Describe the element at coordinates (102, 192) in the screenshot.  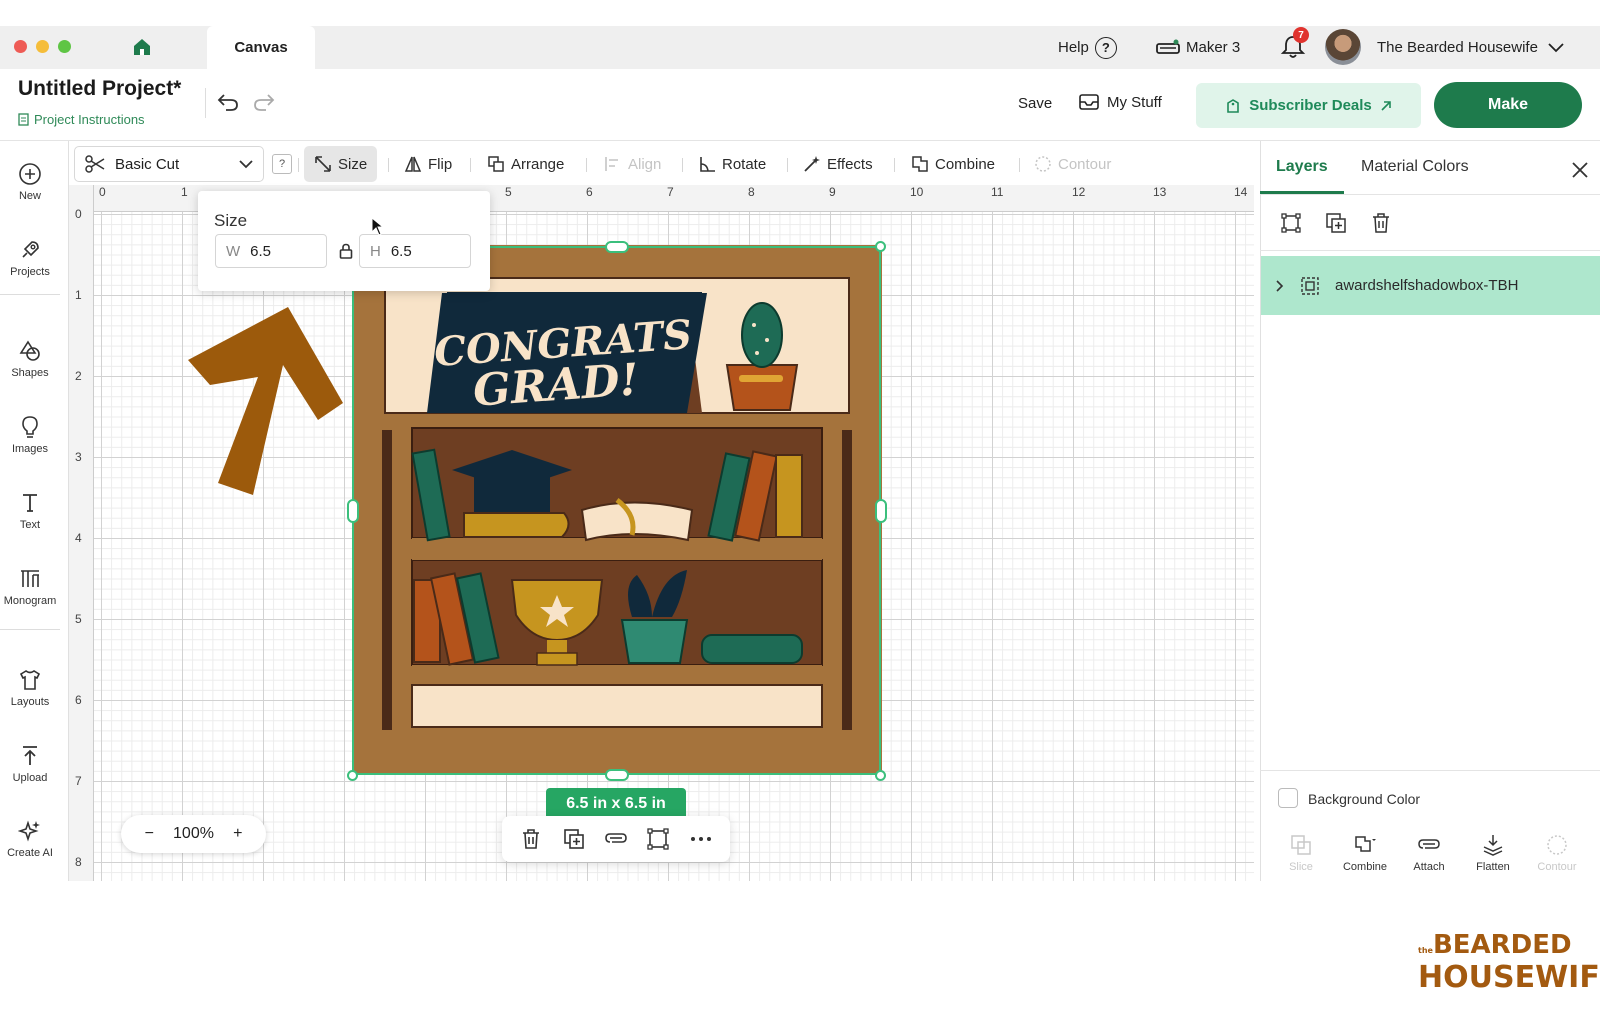
I see `ruler-top-label: 0` at that location.